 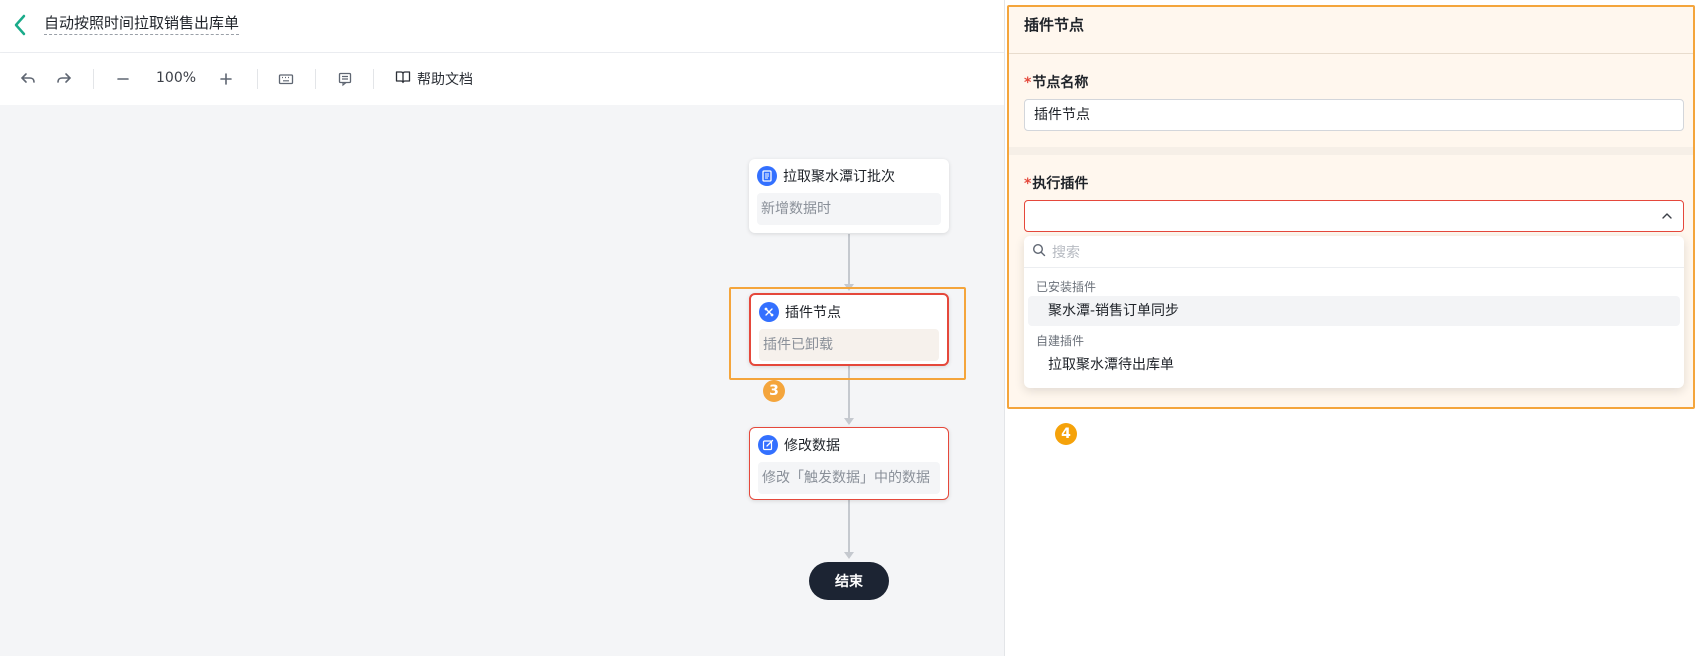 I want to click on dropdown-option: 拉取聚水潭待出库单, so click(x=1354, y=365).